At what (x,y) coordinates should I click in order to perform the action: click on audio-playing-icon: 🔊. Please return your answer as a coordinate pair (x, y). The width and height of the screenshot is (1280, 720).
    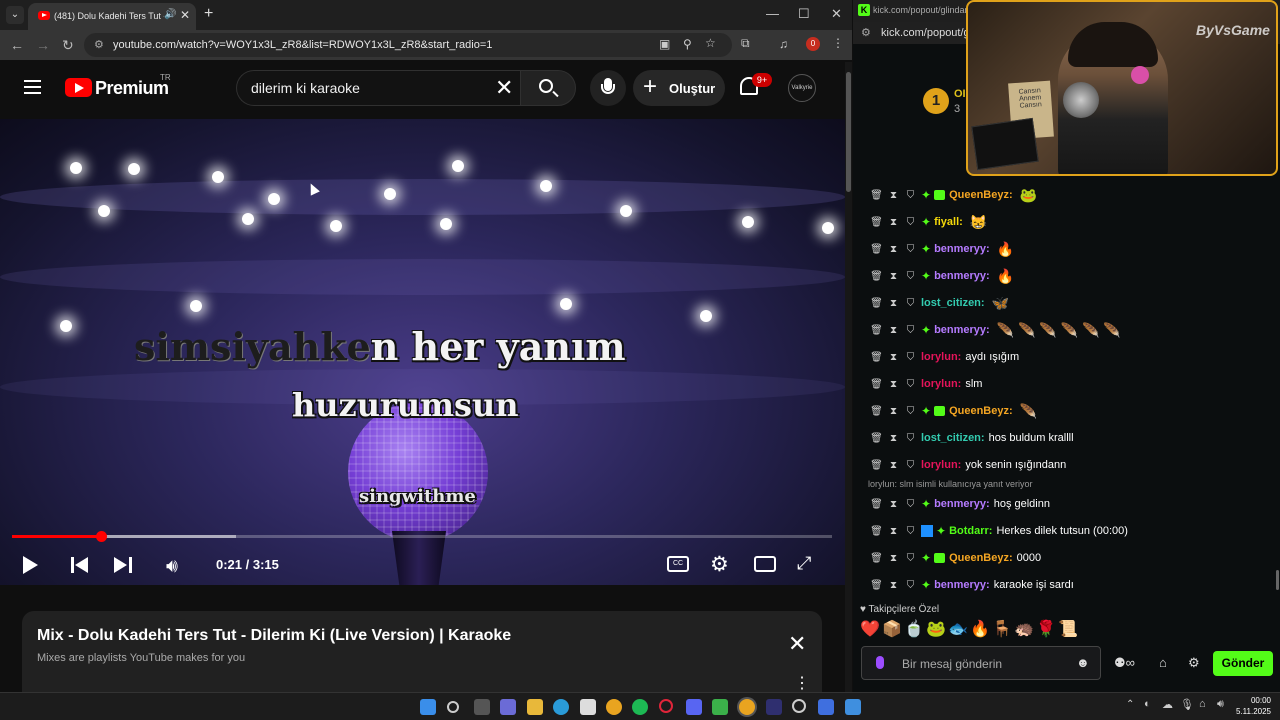
    Looking at the image, I should click on (170, 14).